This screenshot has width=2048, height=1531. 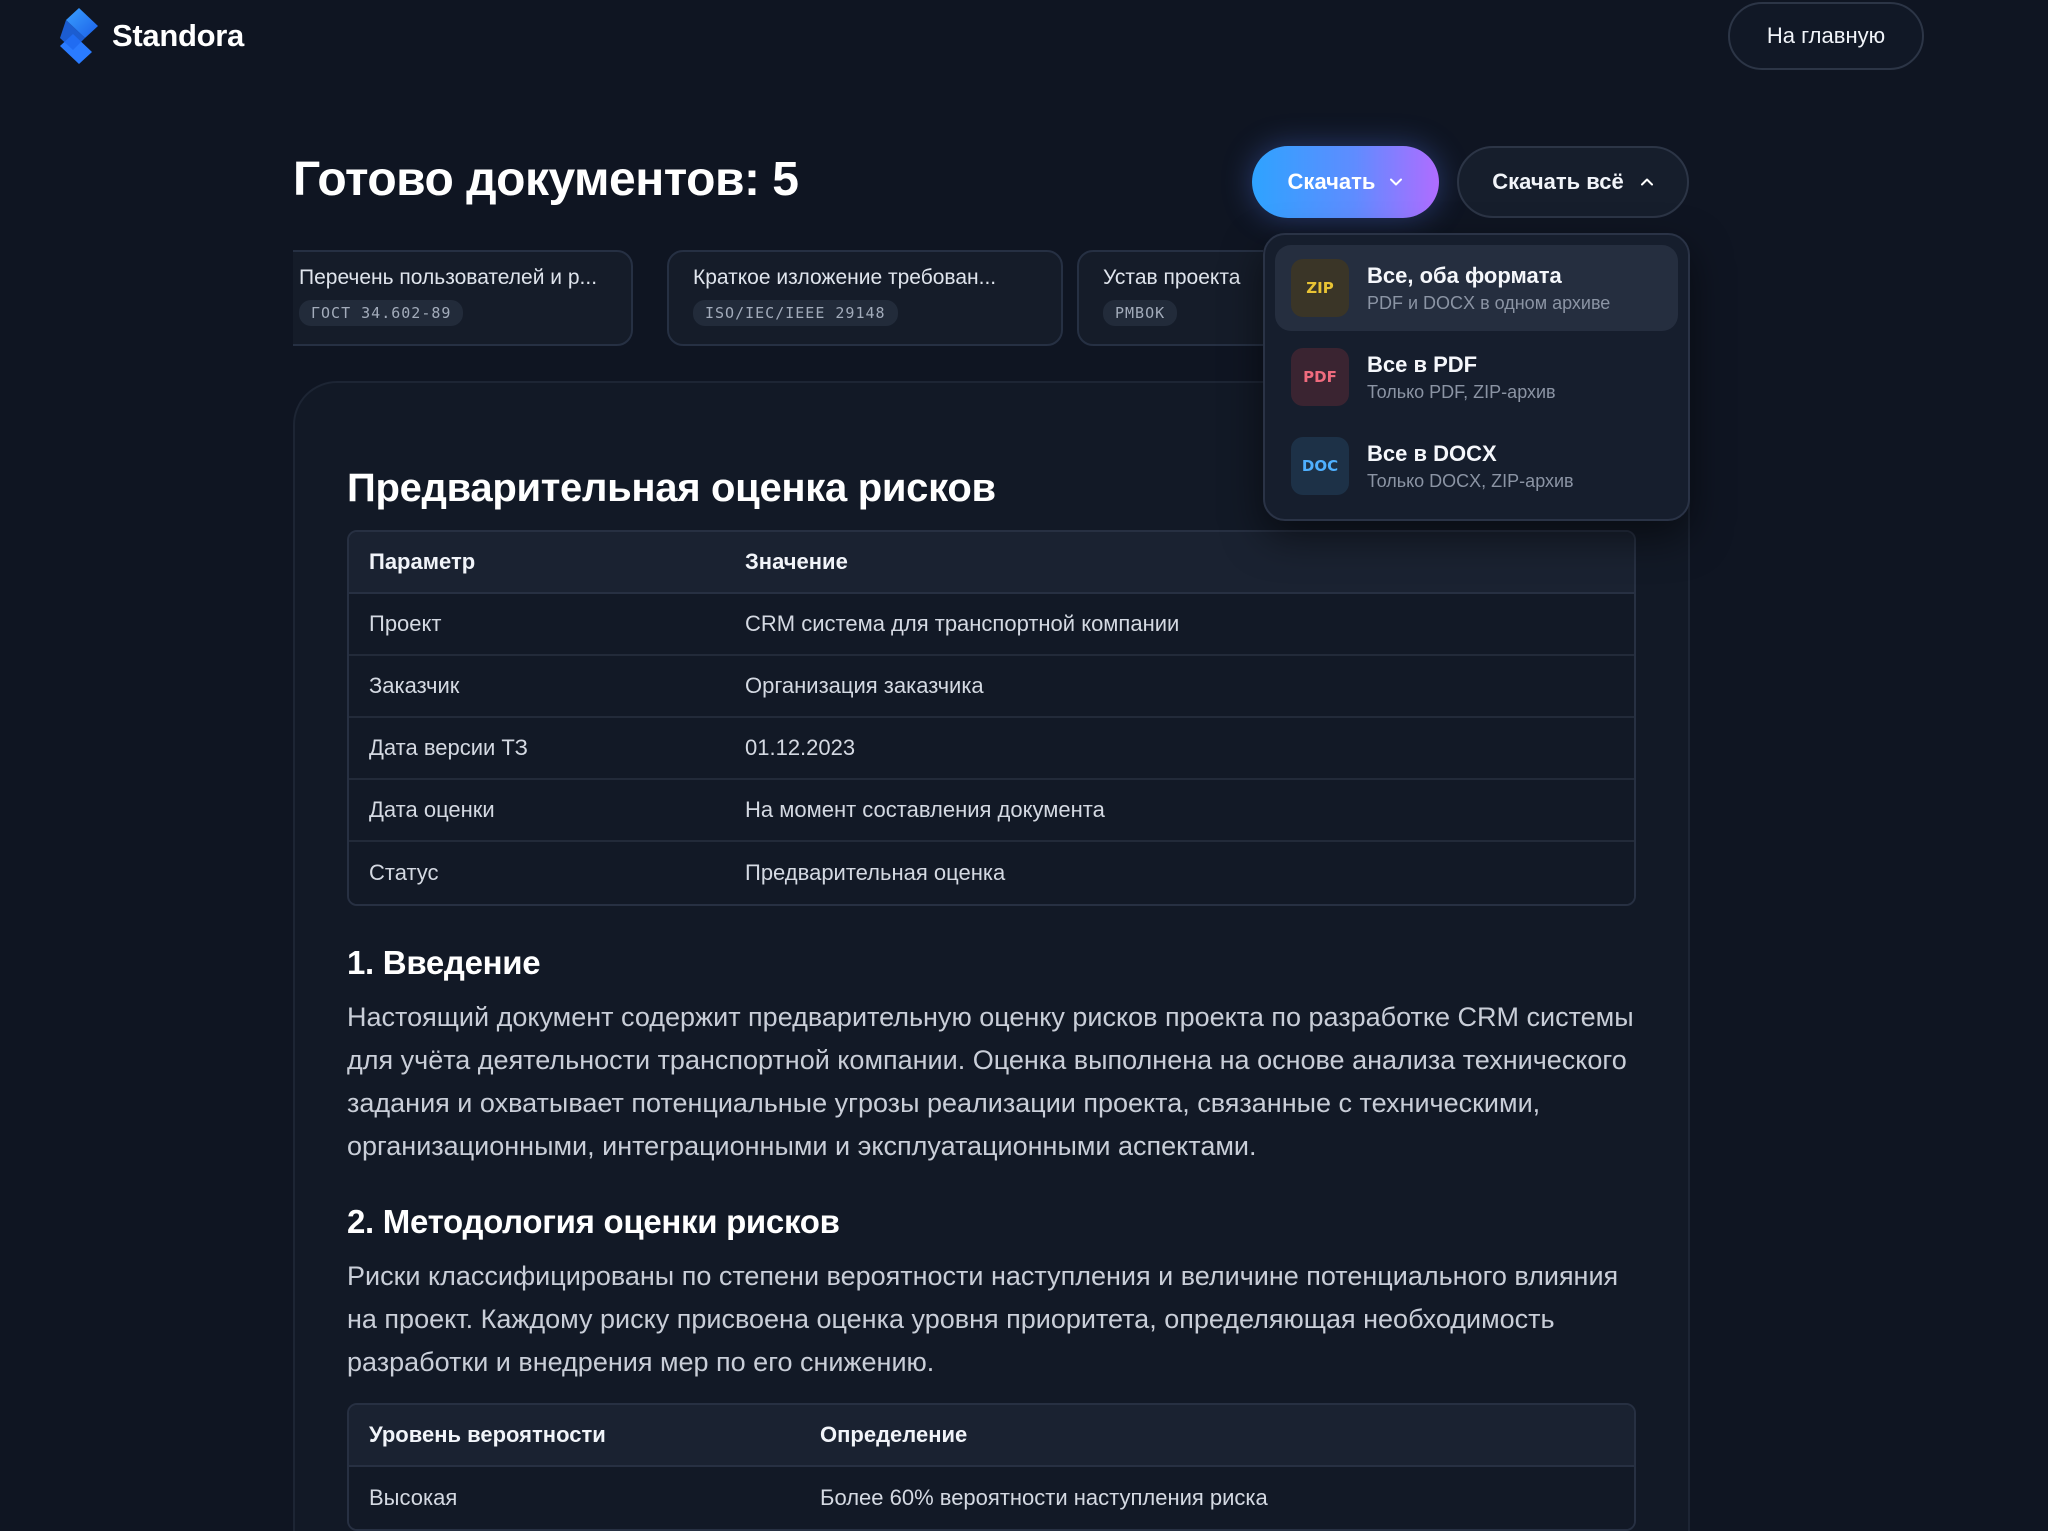 I want to click on table-cell: CRM система для транспортной компании, so click(x=1179, y=625).